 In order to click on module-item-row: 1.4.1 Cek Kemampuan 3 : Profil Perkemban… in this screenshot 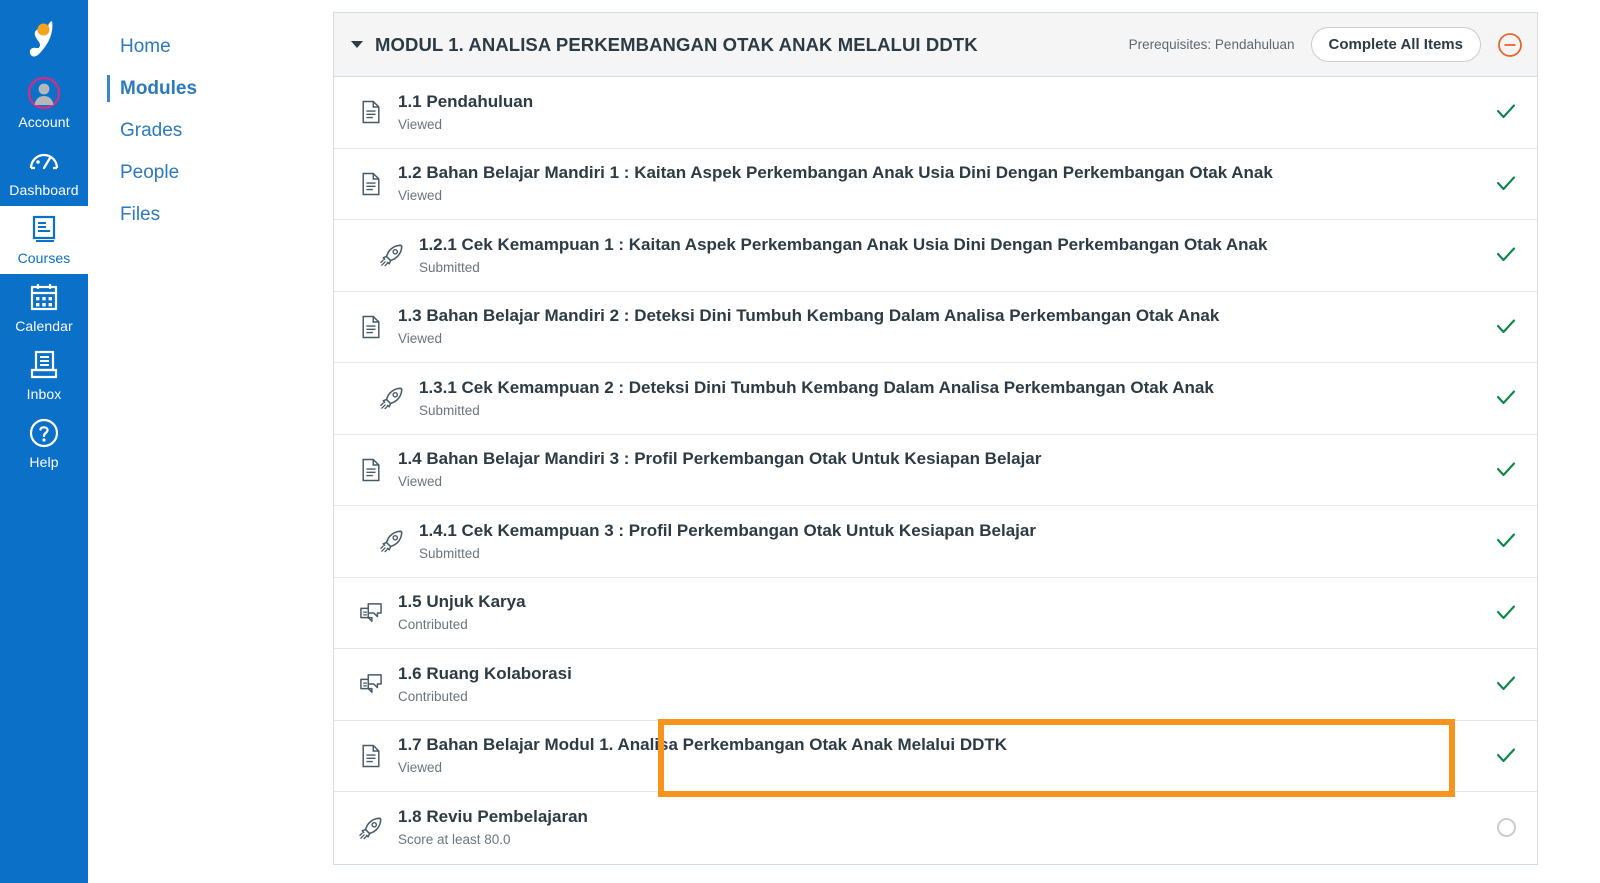, I will do `click(935, 542)`.